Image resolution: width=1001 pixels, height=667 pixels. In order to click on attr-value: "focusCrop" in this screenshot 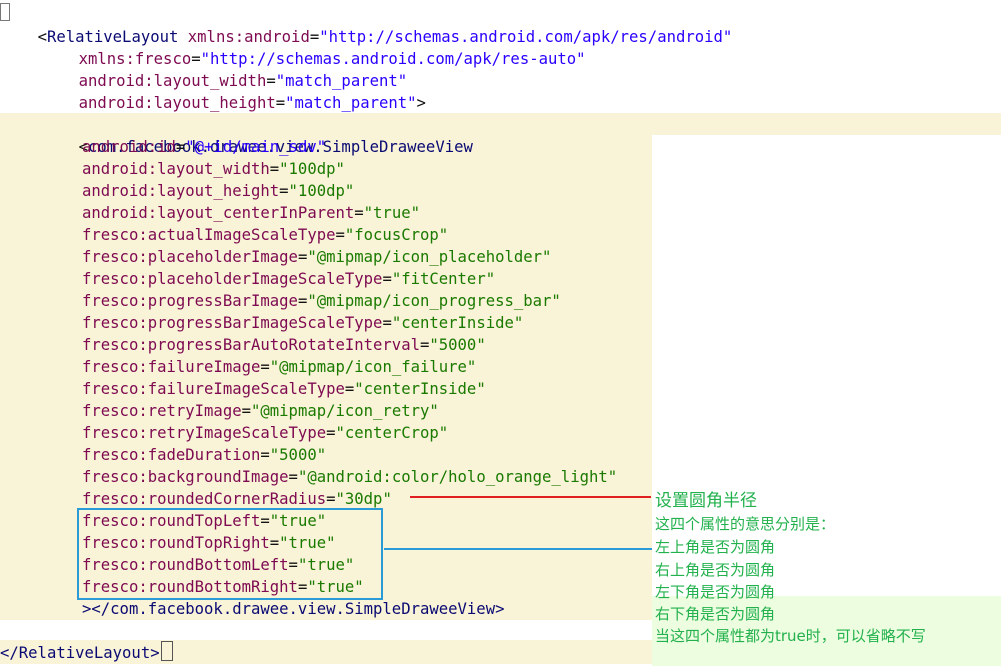, I will do `click(396, 235)`.